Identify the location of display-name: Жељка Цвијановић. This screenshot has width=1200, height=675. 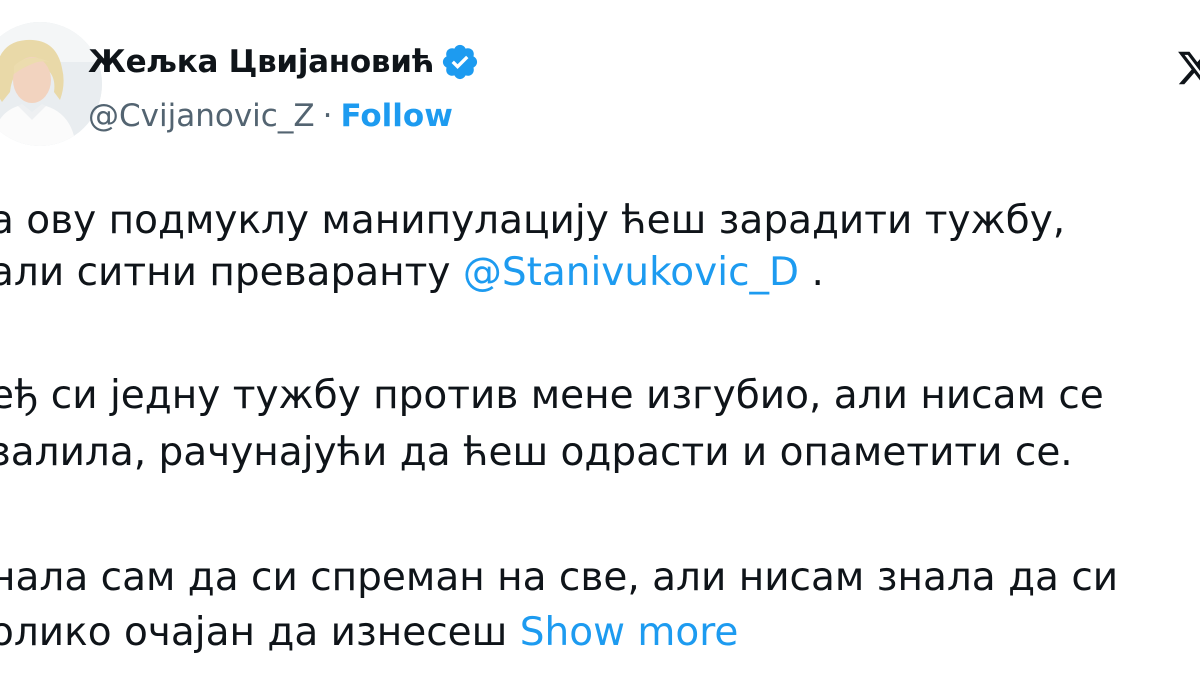
(261, 62).